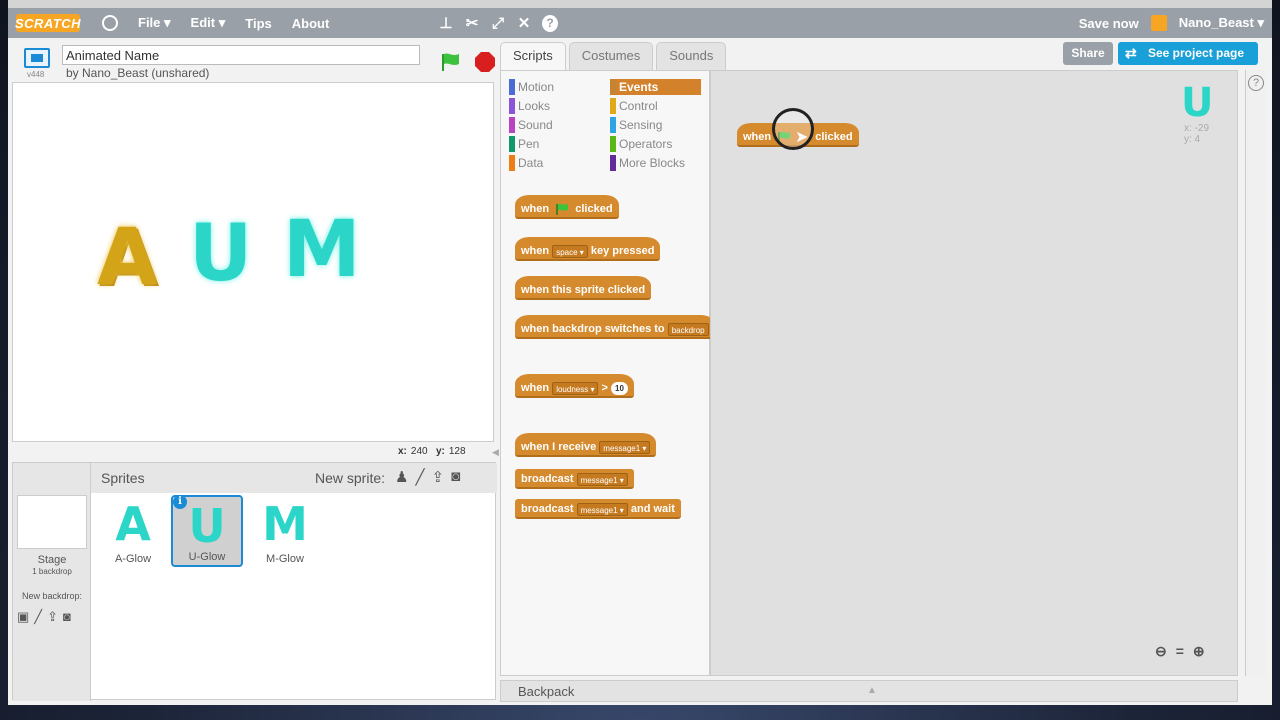 The image size is (1280, 720). What do you see at coordinates (154, 23) in the screenshot?
I see `menu-file: File ▾` at bounding box center [154, 23].